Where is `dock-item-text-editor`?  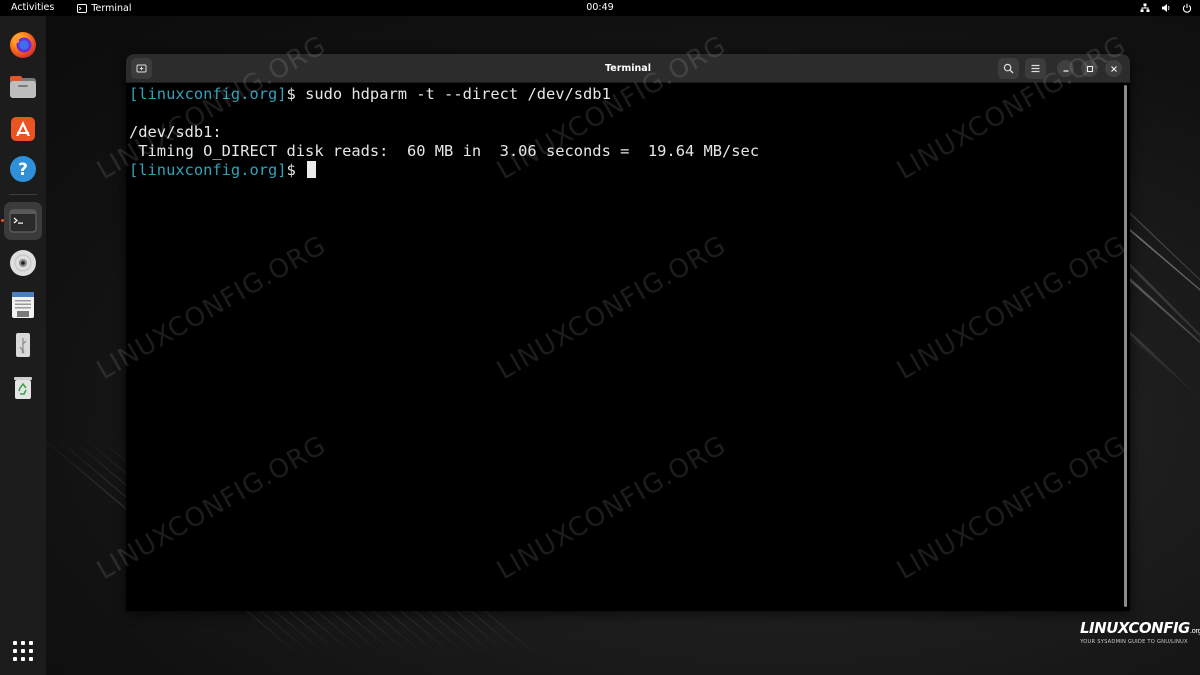 dock-item-text-editor is located at coordinates (23, 305).